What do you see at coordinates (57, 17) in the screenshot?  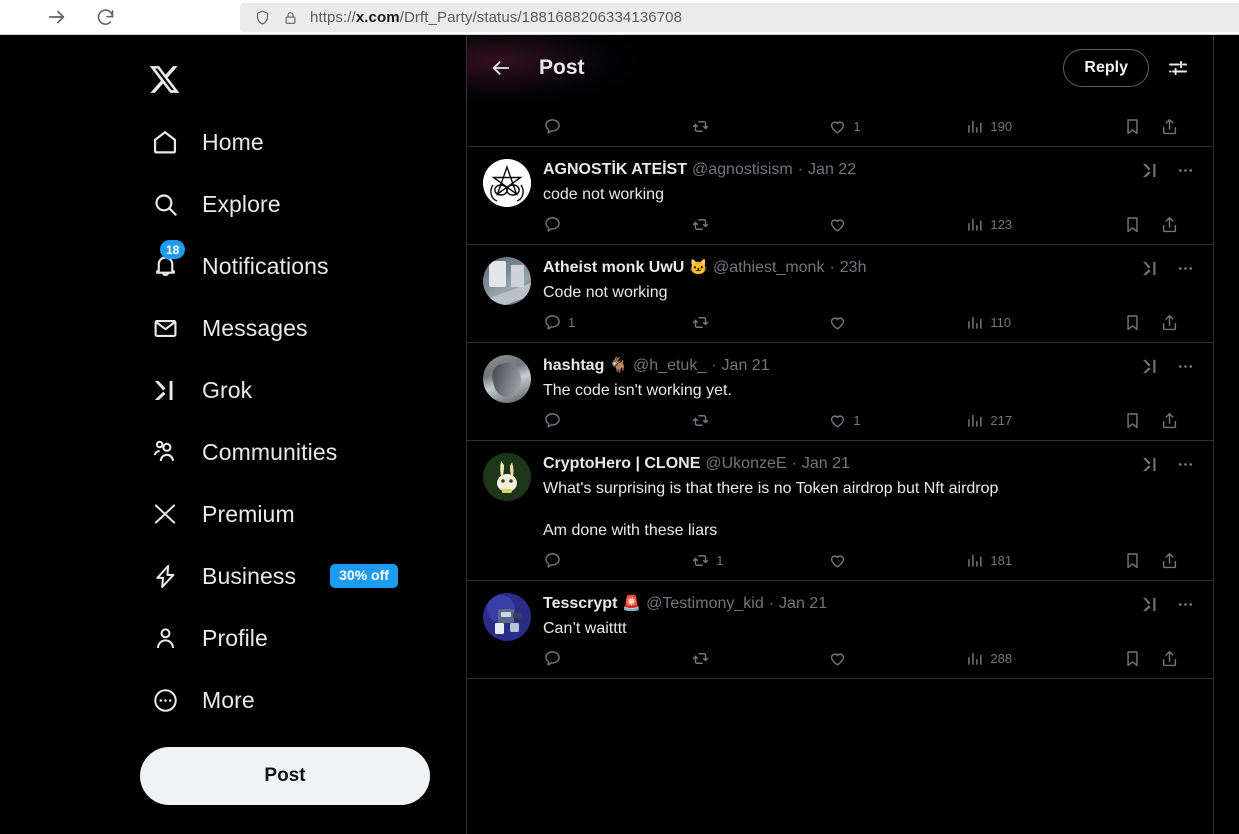 I see `forward-arrow-icon` at bounding box center [57, 17].